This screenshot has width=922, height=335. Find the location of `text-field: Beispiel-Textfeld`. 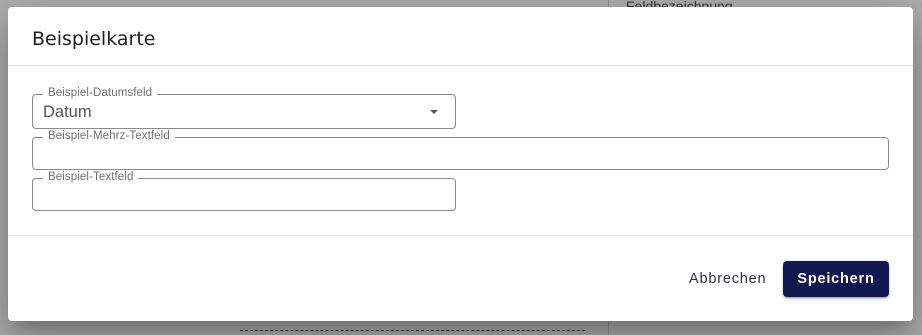

text-field: Beispiel-Textfeld is located at coordinates (244, 191).